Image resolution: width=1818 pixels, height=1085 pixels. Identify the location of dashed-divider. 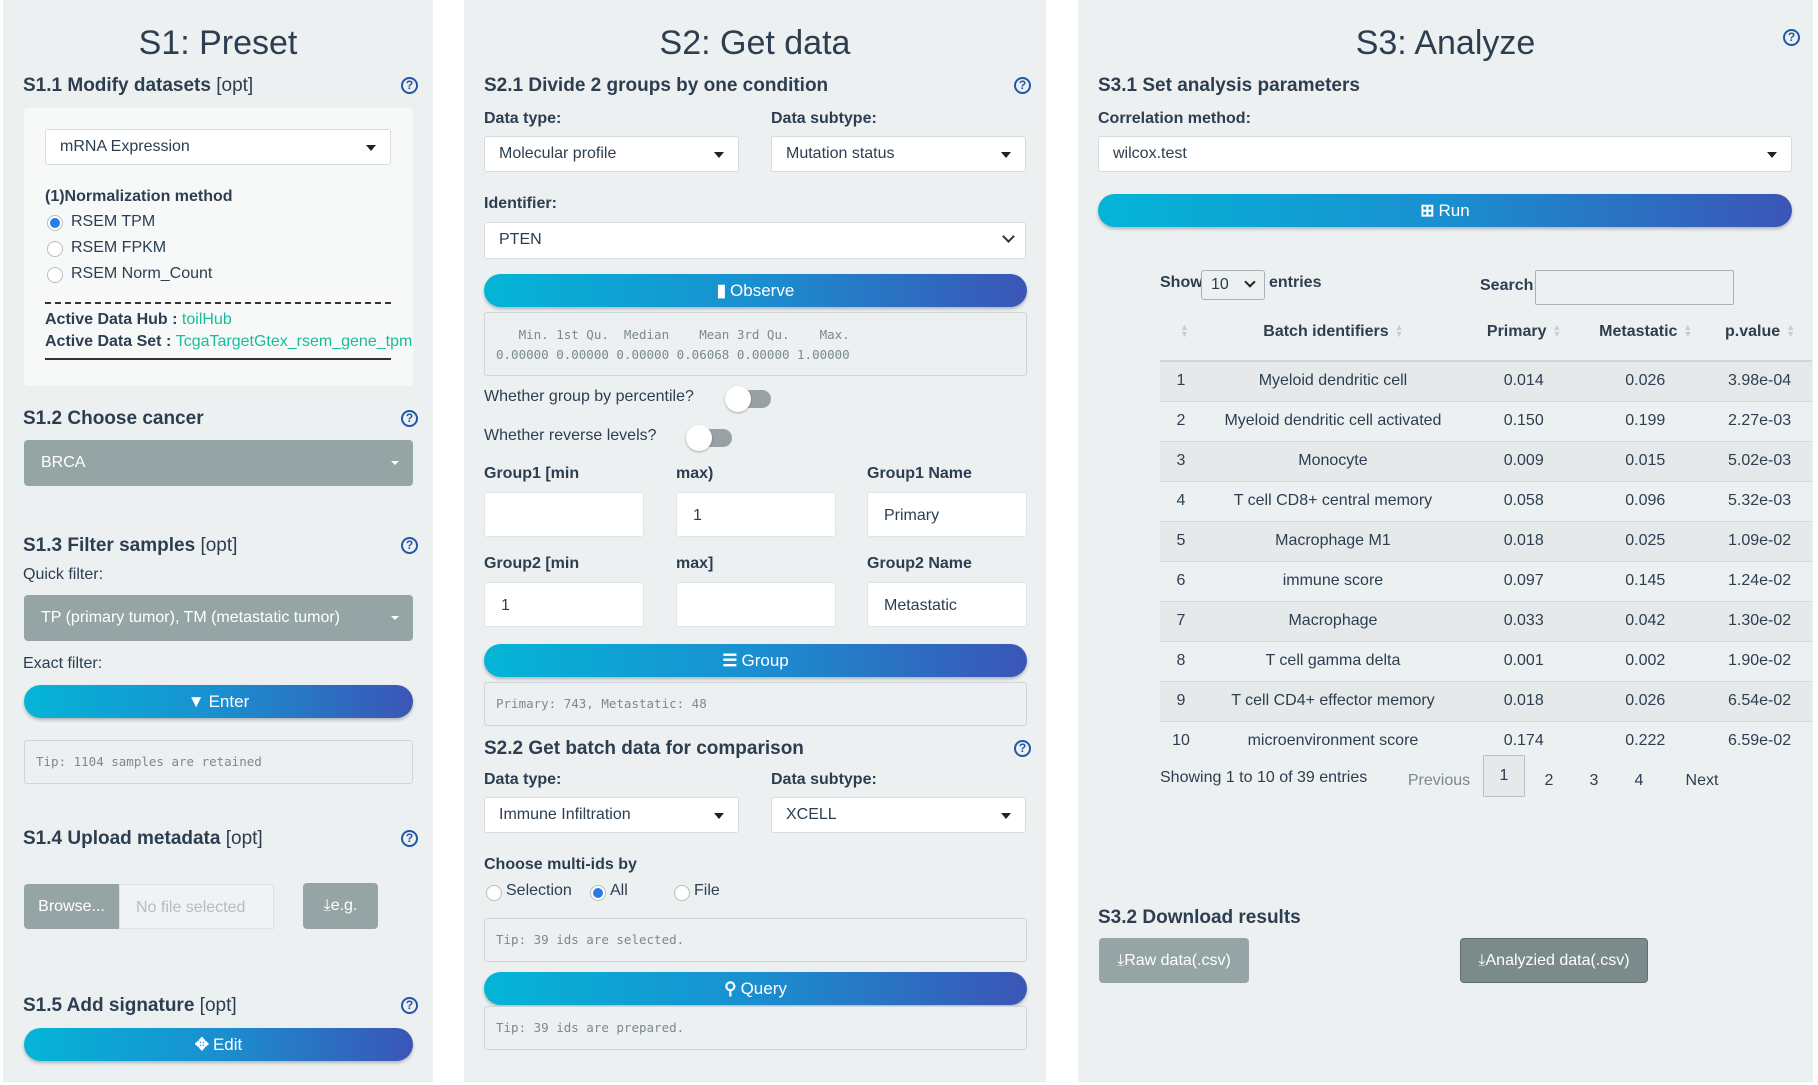
(218, 303).